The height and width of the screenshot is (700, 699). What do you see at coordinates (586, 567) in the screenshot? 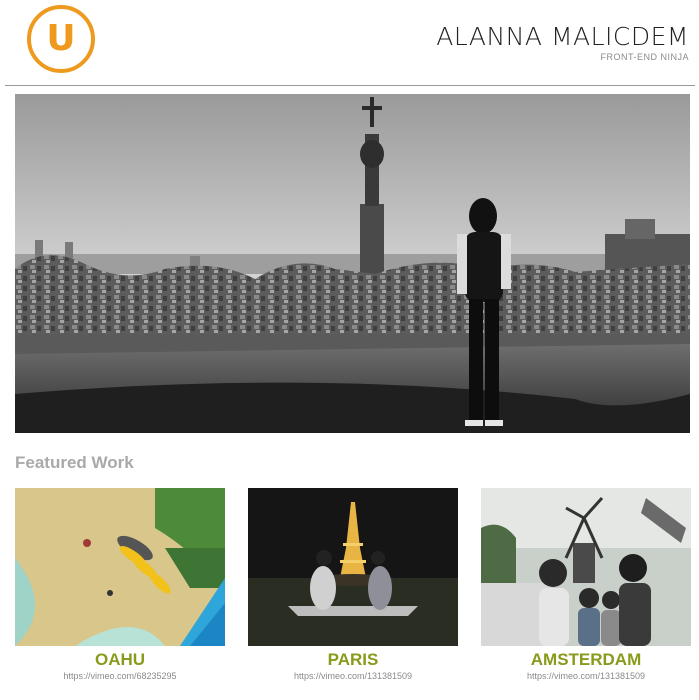
I see `work-thumbnail-amsterdam` at bounding box center [586, 567].